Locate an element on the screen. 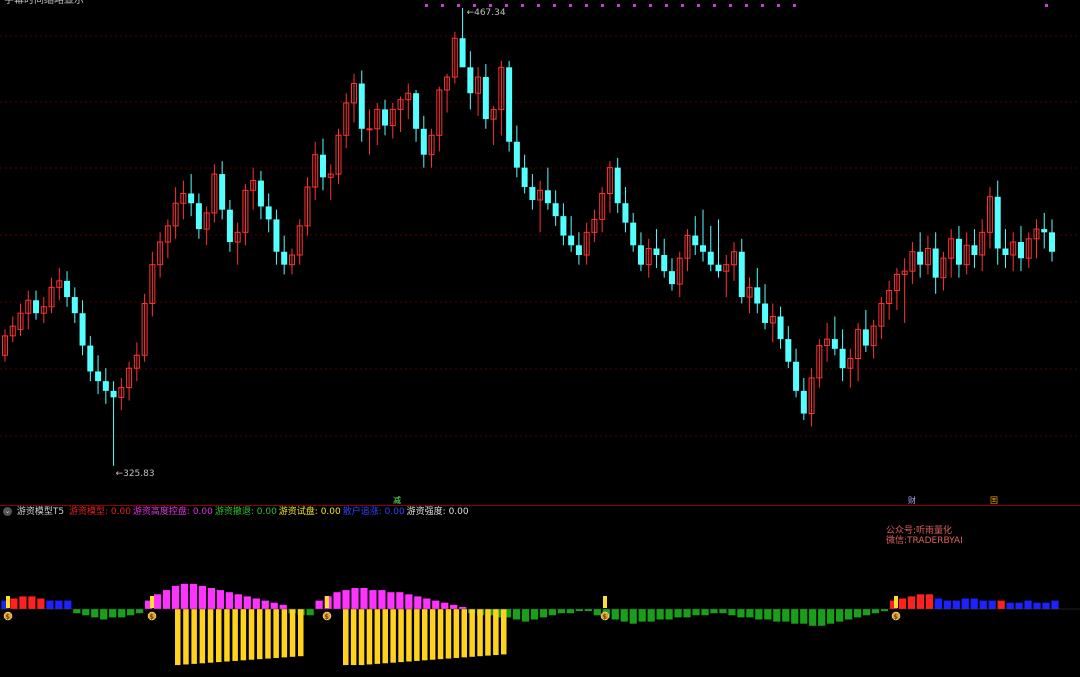 The height and width of the screenshot is (677, 1080). window-title-fragment: 字幕时间缩略显示 is located at coordinates (44, 3).